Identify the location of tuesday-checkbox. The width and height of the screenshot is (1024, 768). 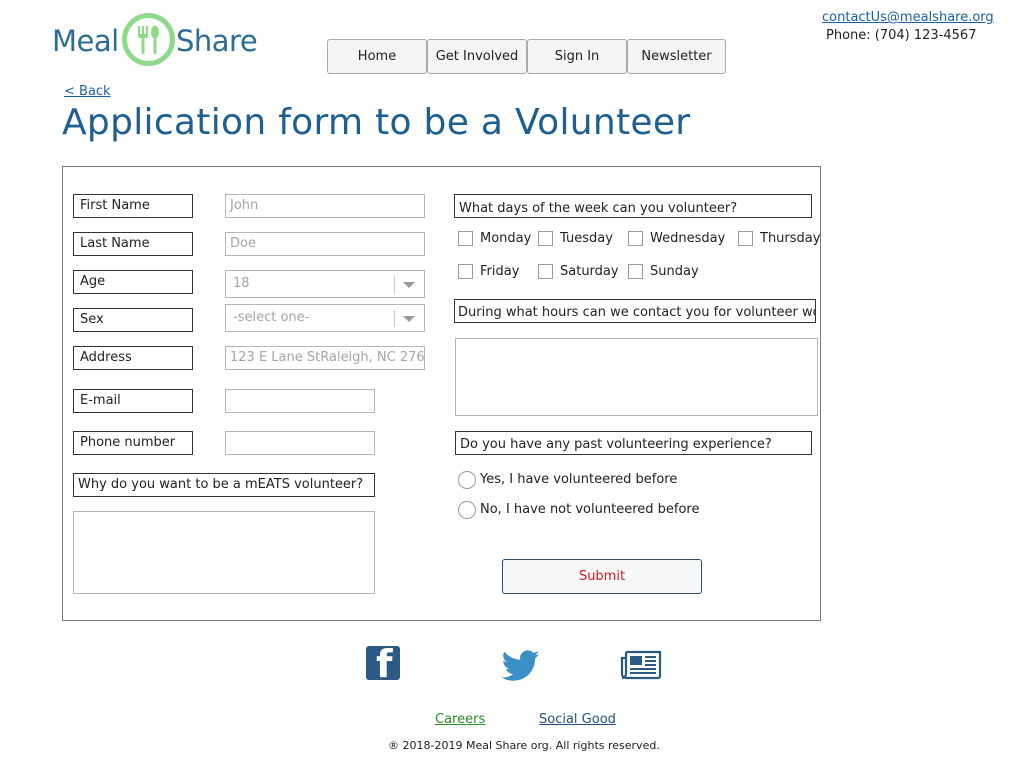
(545, 238).